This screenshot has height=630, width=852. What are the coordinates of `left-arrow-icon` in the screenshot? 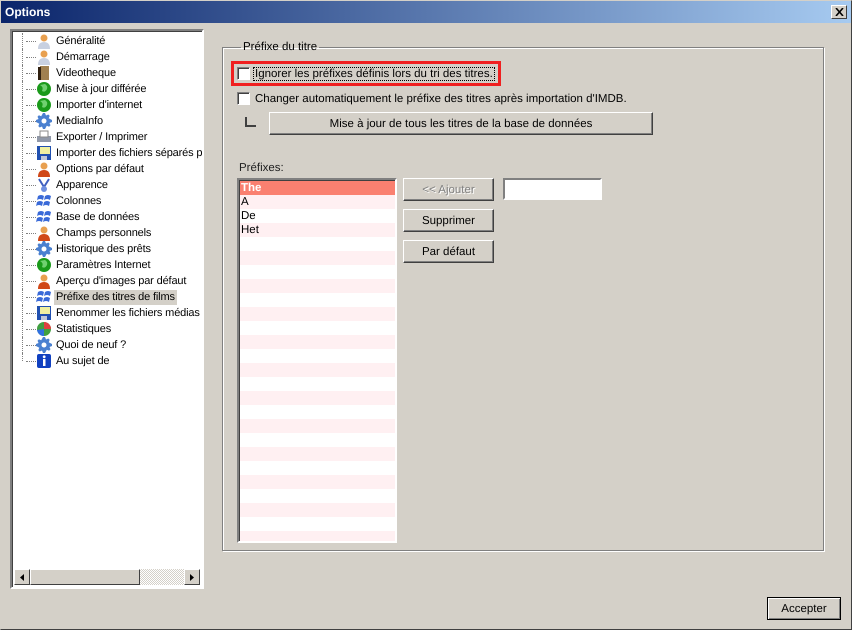 It's located at (22, 577).